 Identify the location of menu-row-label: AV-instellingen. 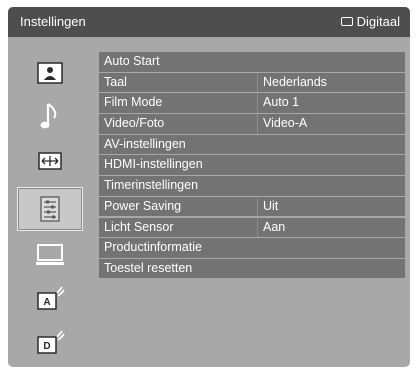
(145, 143).